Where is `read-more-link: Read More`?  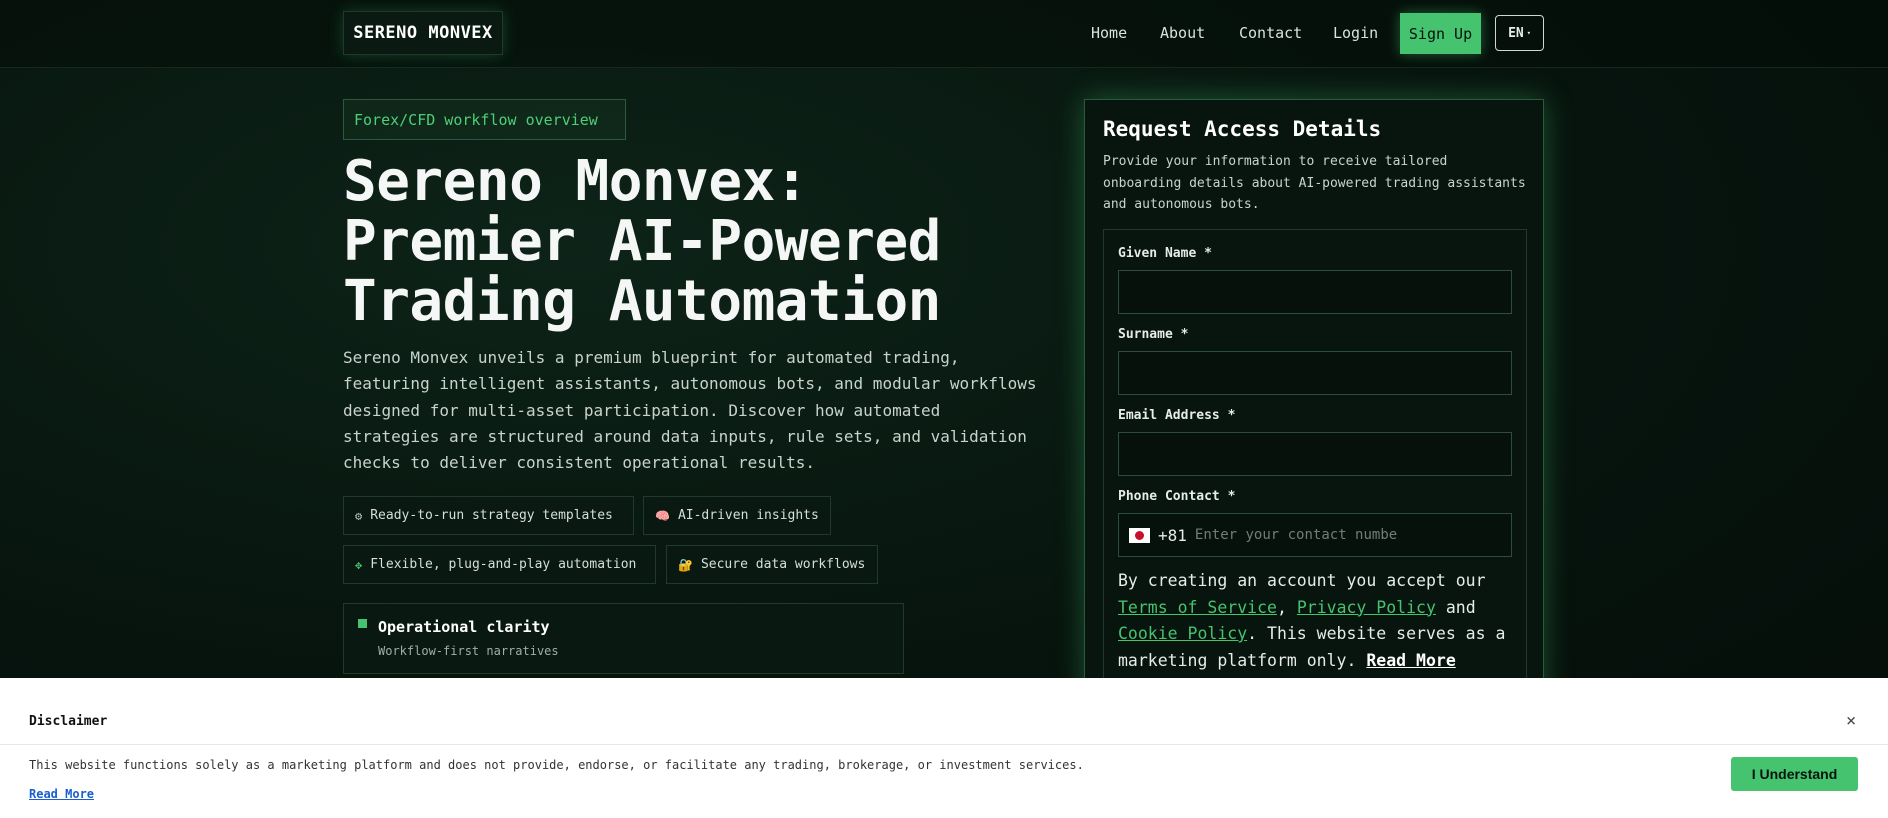
read-more-link: Read More is located at coordinates (1410, 660).